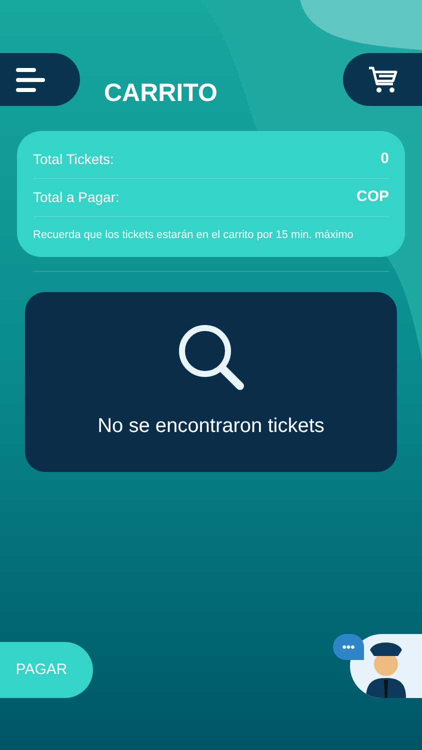 The image size is (422, 750). I want to click on summary-value: COP, so click(372, 196).